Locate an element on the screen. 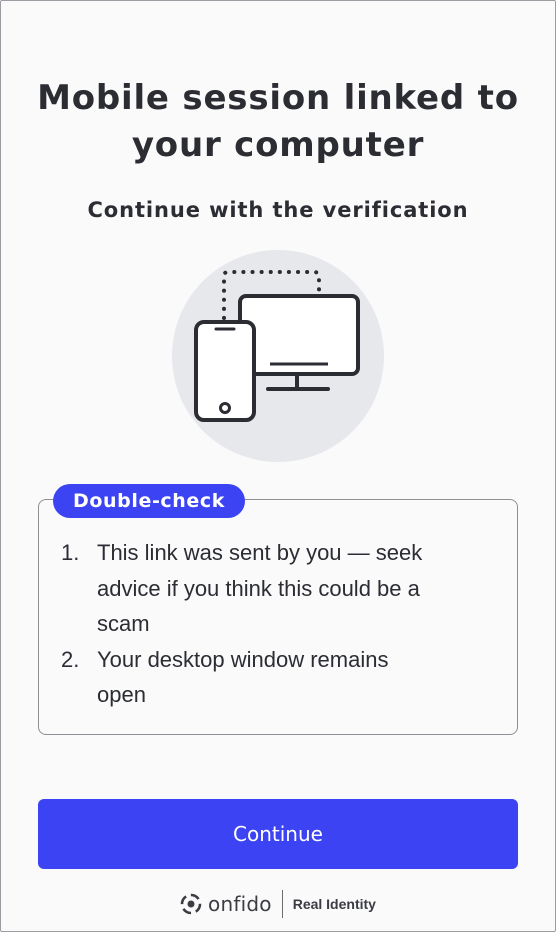  brand-tagline: Real Identity is located at coordinates (334, 904).